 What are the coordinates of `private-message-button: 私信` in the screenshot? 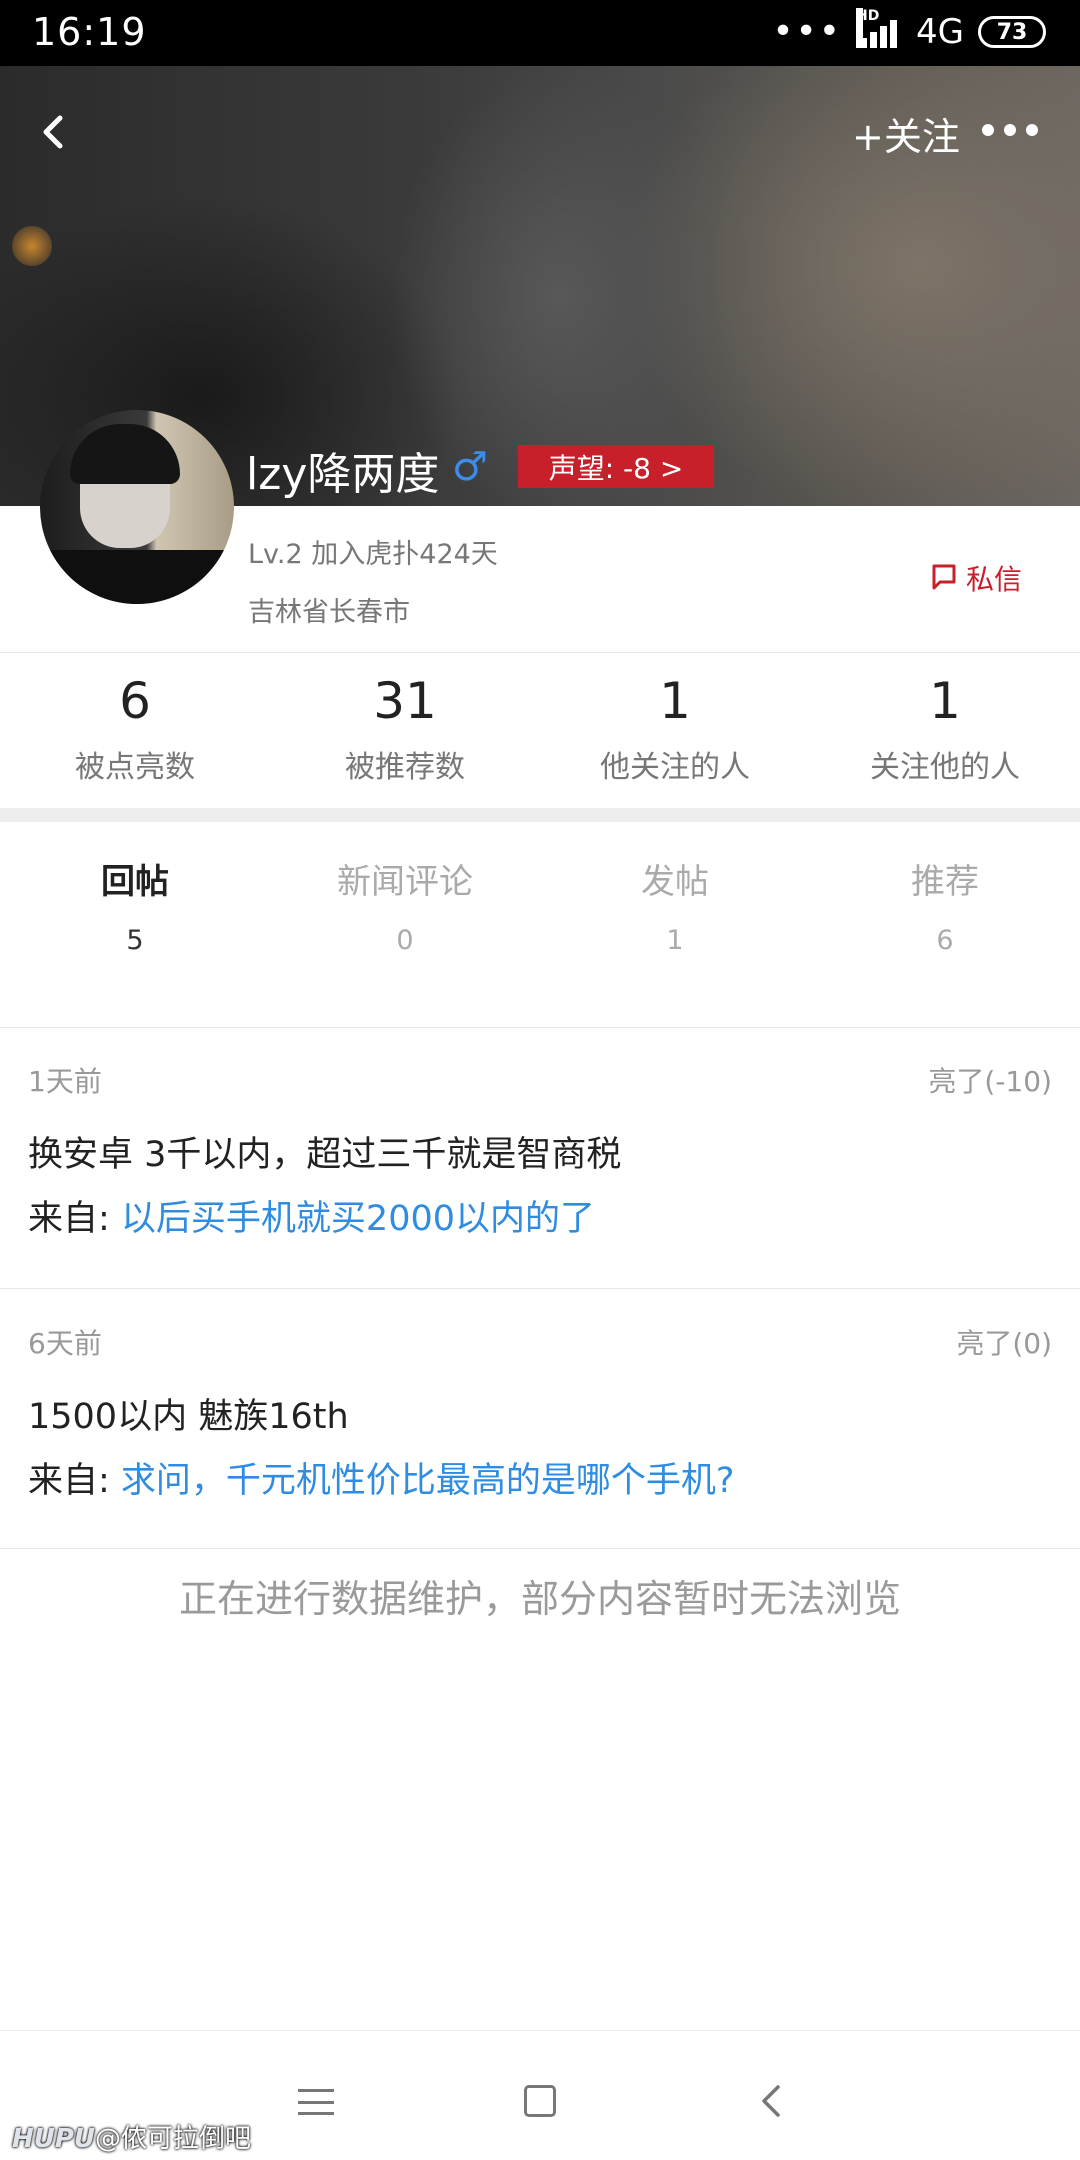 It's located at (976, 578).